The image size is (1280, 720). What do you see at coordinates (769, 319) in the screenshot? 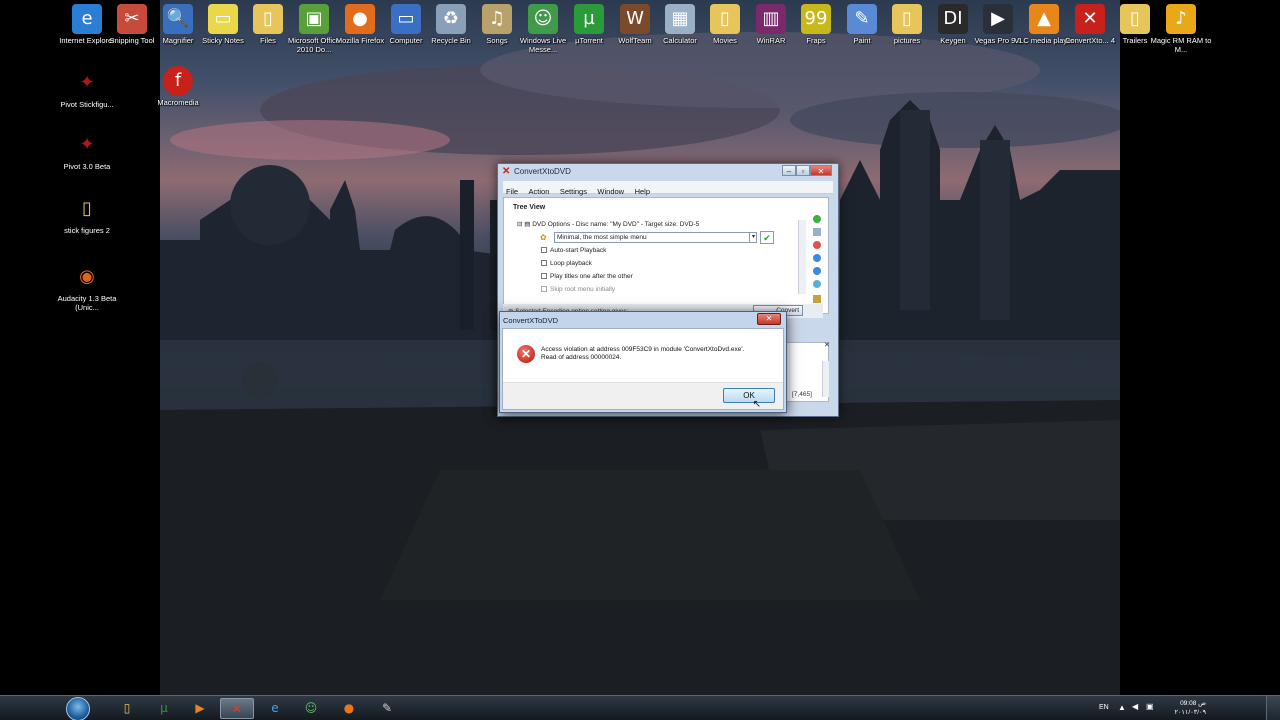
I see `dialog-close-button: ✕` at bounding box center [769, 319].